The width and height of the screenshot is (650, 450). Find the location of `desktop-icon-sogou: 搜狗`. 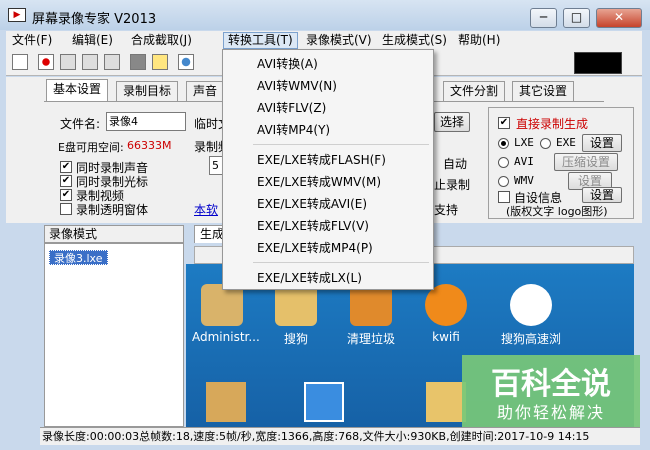

desktop-icon-sogou: 搜狗 is located at coordinates (296, 315).